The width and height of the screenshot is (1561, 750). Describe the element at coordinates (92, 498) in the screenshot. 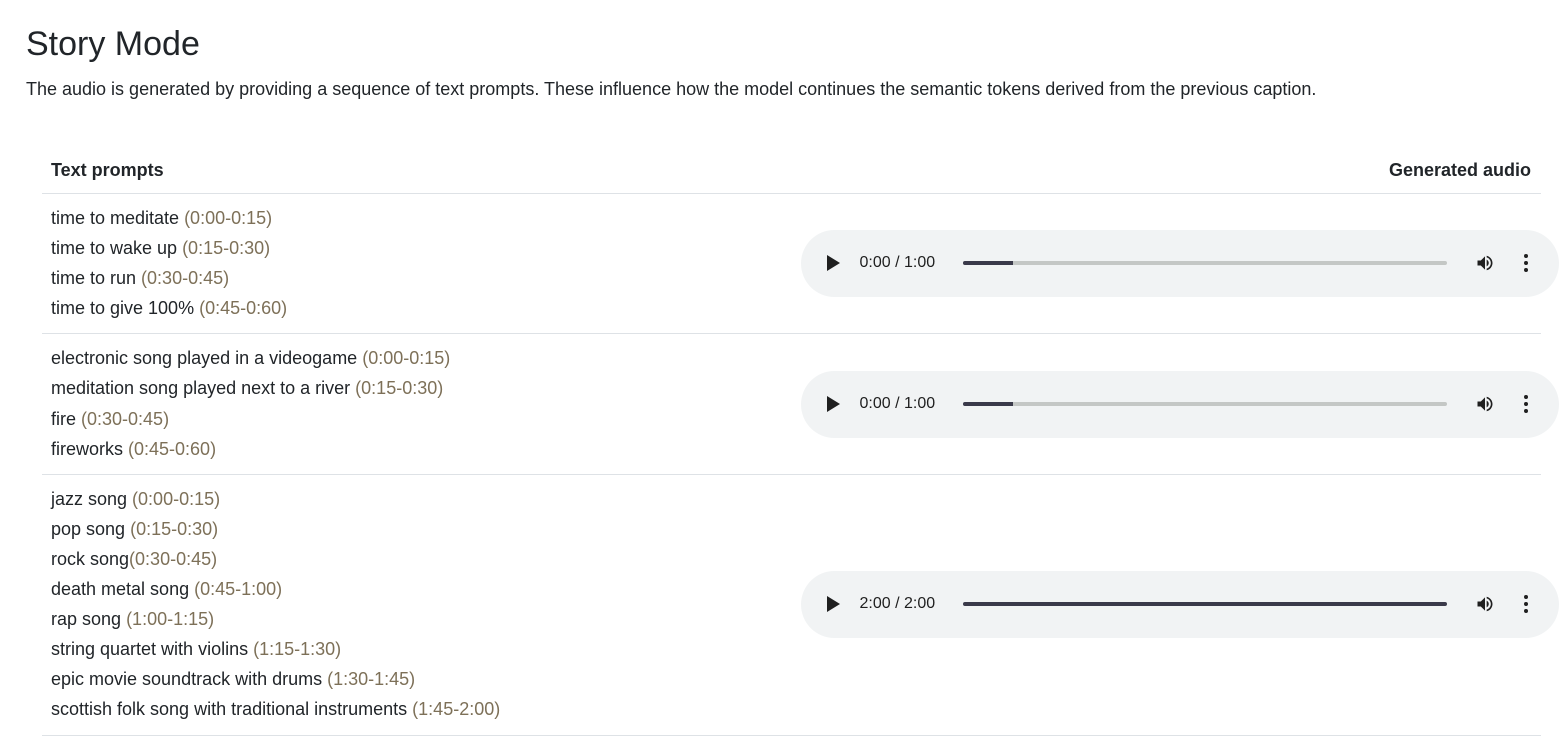

I see `prompt-text: jazz song` at that location.